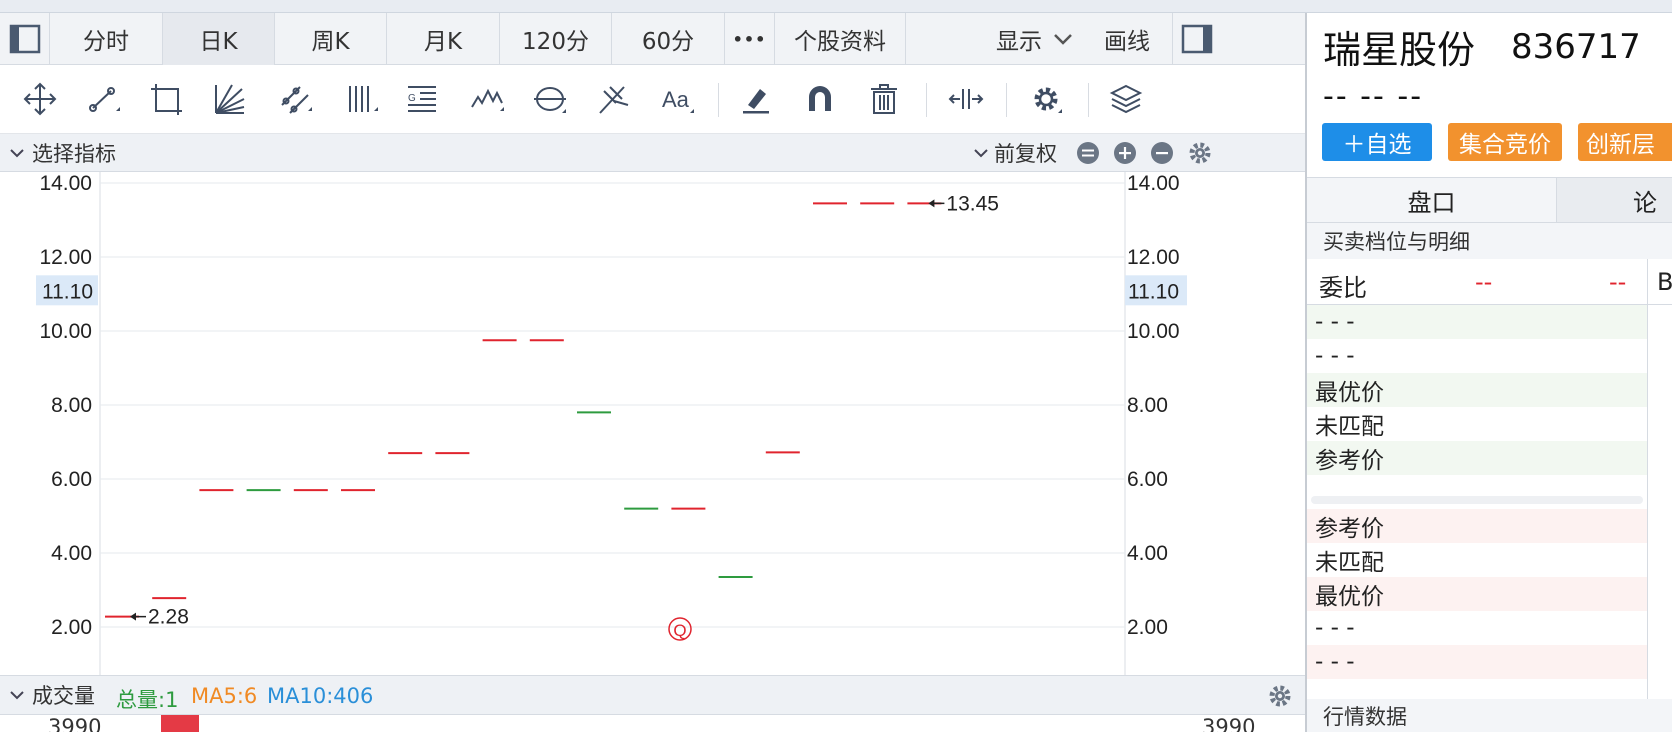  I want to click on price-adjust-dropdown: 前复权, so click(1014, 153).